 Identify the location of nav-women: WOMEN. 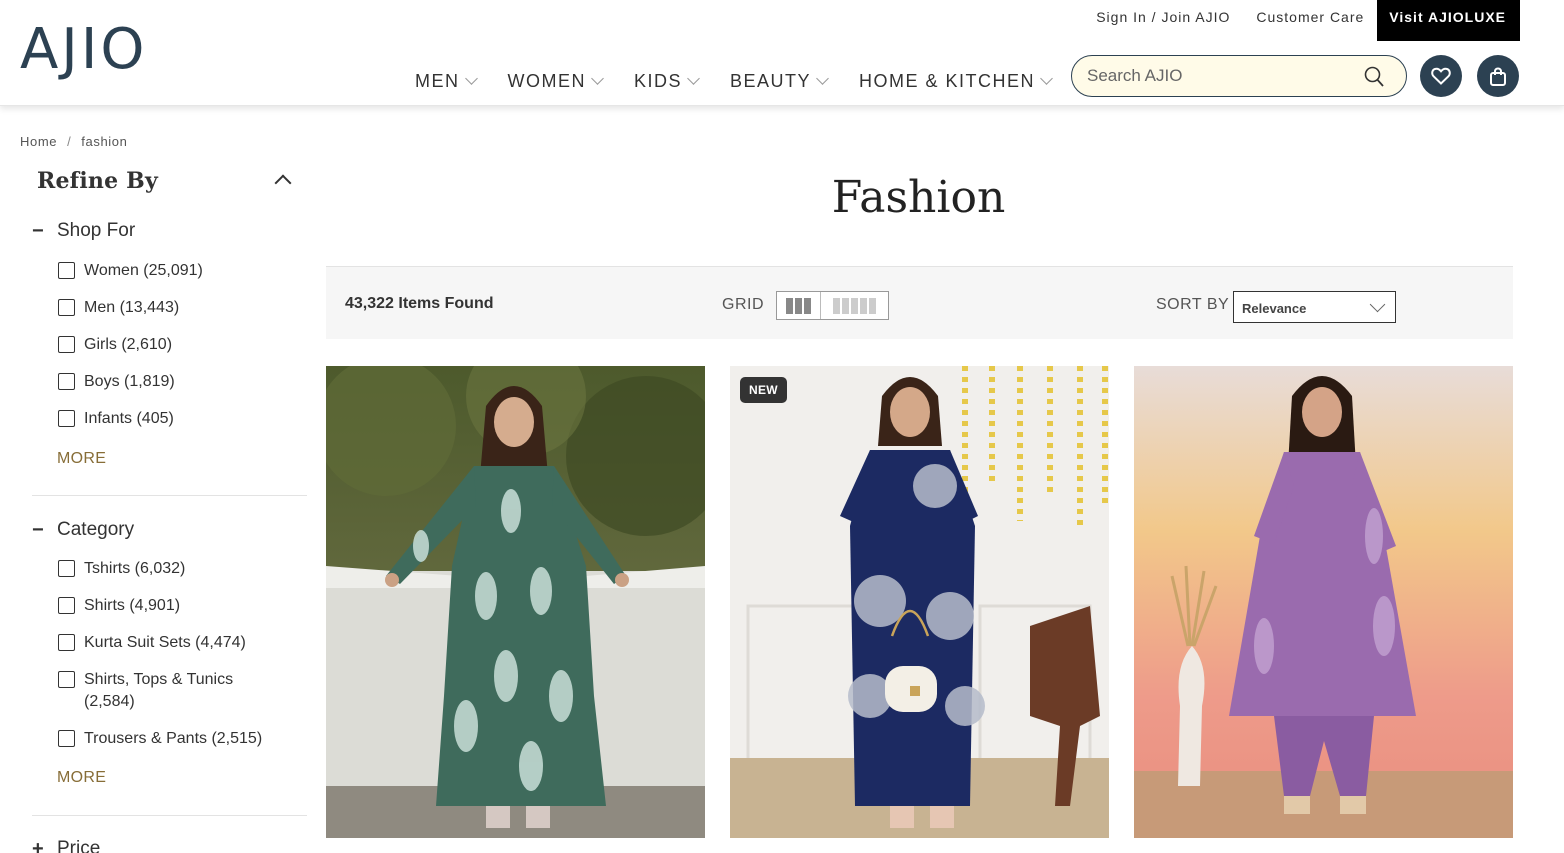
(555, 81).